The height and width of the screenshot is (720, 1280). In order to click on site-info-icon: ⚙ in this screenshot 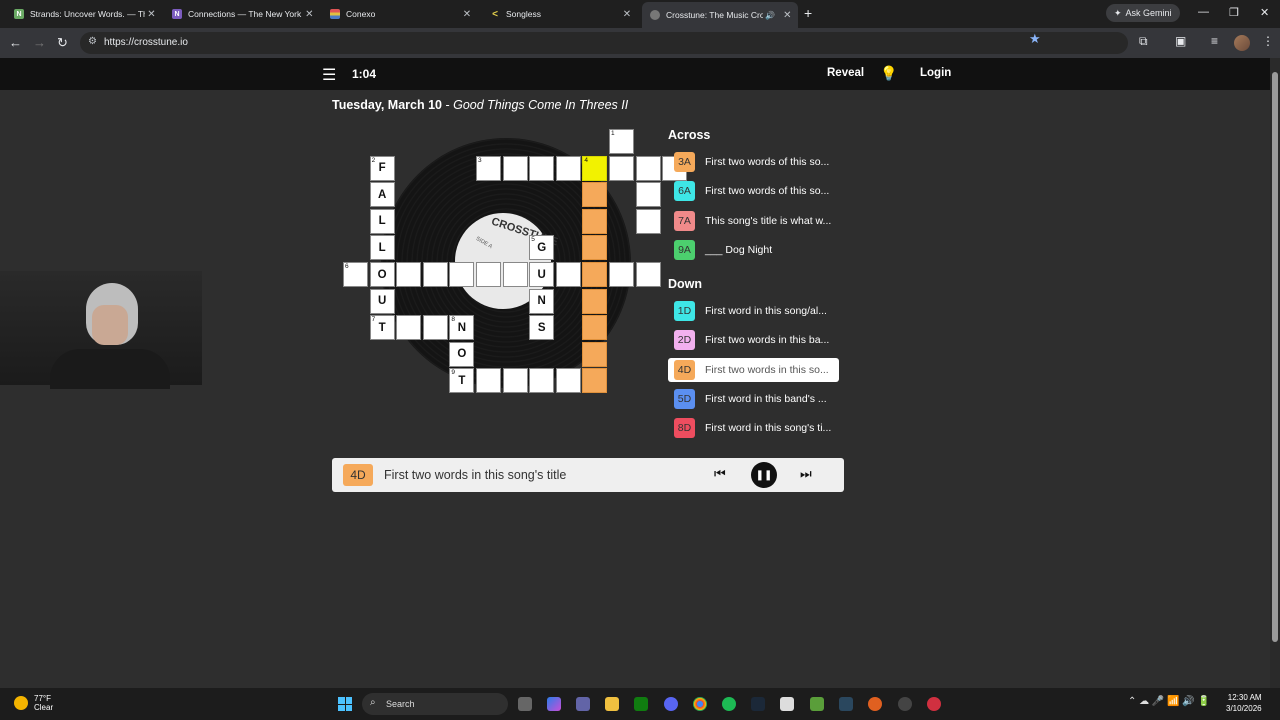, I will do `click(92, 41)`.